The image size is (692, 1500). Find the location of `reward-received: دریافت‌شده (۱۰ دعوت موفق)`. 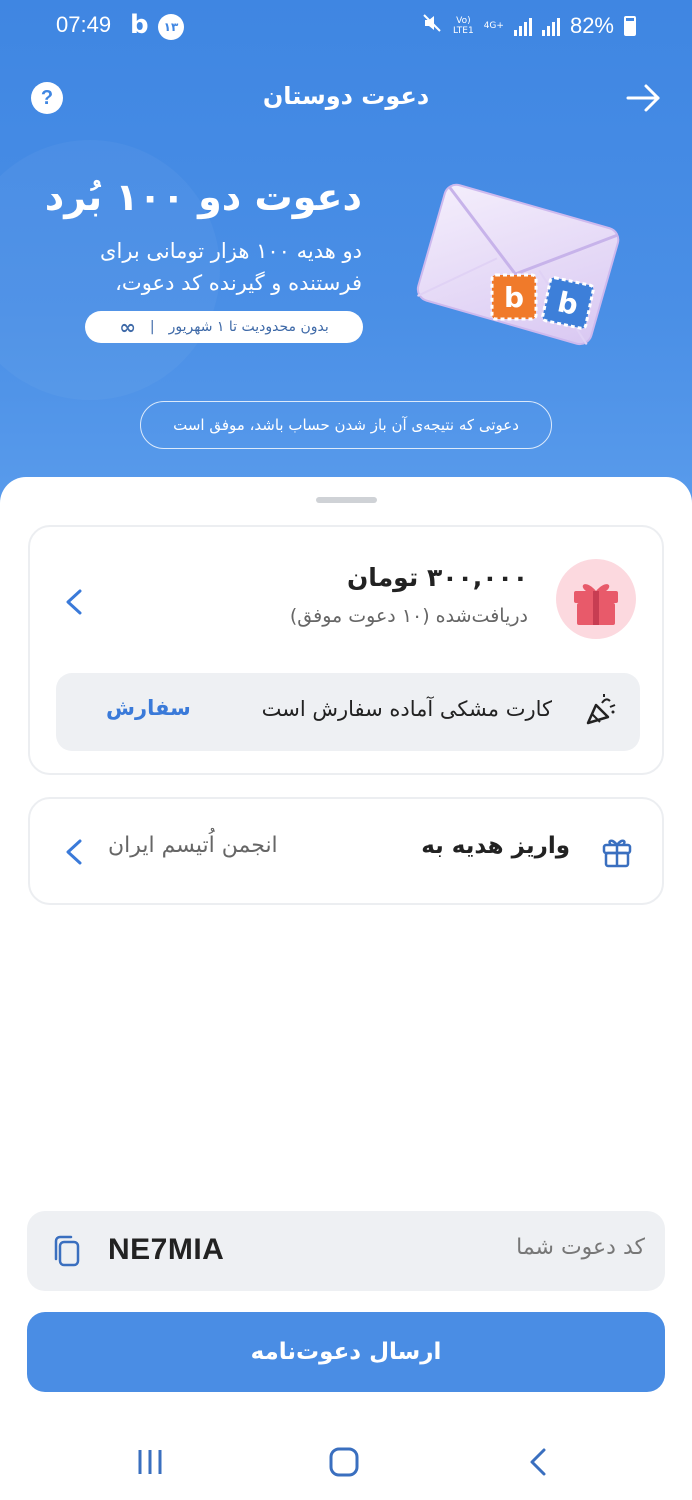

reward-received: دریافت‌شده (۱۰ دعوت موفق) is located at coordinates (408, 616).